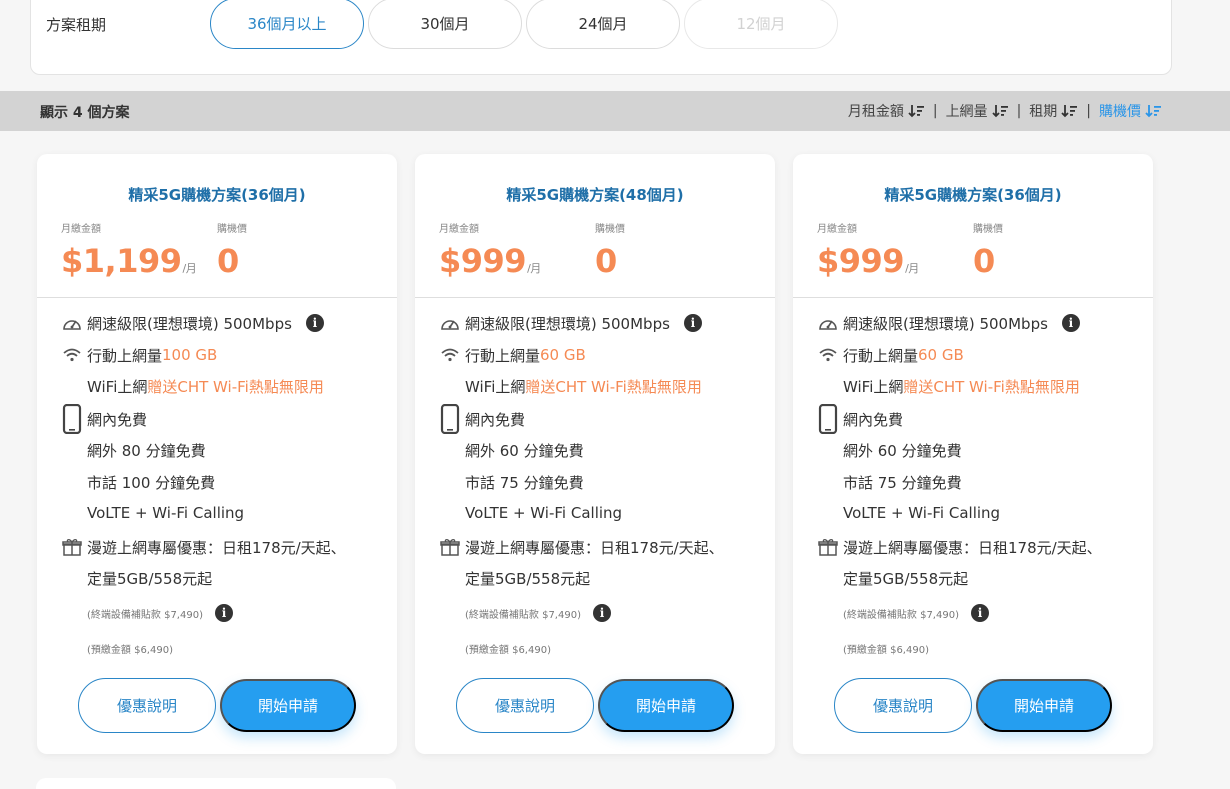 This screenshot has height=789, width=1230. What do you see at coordinates (595, 195) in the screenshot?
I see `plan-title: 精采5G購機方案(48個月)` at bounding box center [595, 195].